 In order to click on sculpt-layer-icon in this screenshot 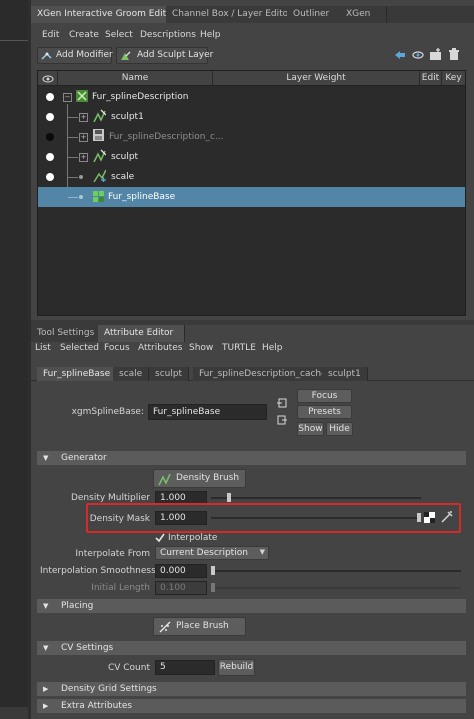, I will do `click(126, 55)`.